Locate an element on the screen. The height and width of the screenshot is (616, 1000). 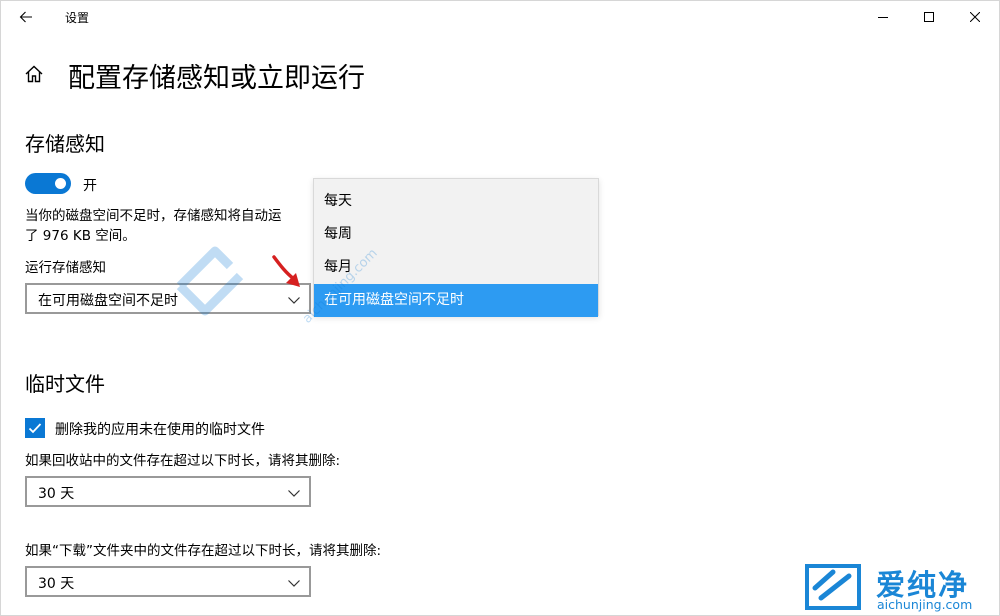
title-bar: 设置 is located at coordinates (500, 17).